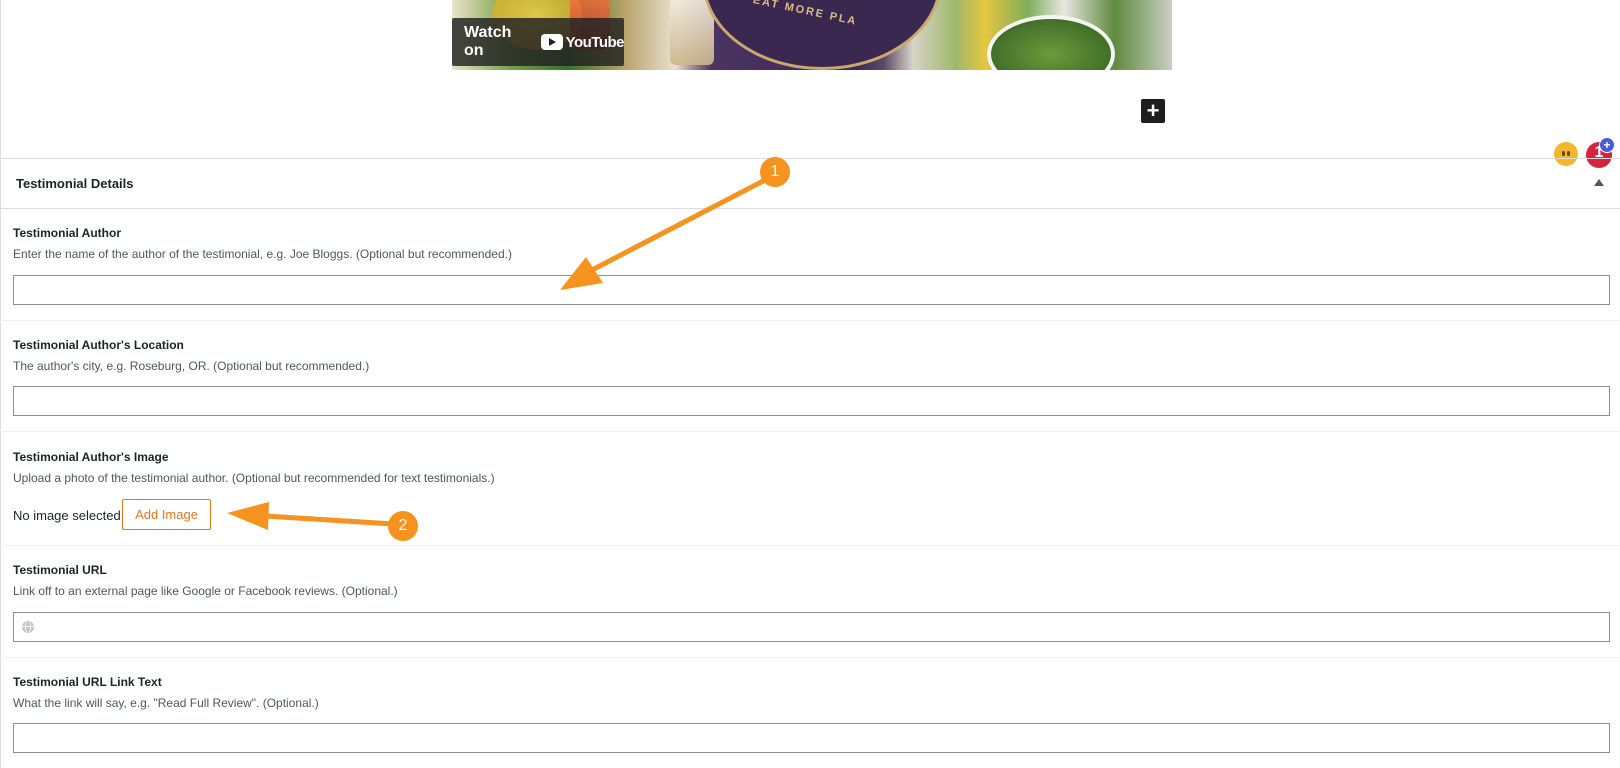 The width and height of the screenshot is (1620, 768). What do you see at coordinates (75, 183) in the screenshot?
I see `metabox-title: Testimonial Details` at bounding box center [75, 183].